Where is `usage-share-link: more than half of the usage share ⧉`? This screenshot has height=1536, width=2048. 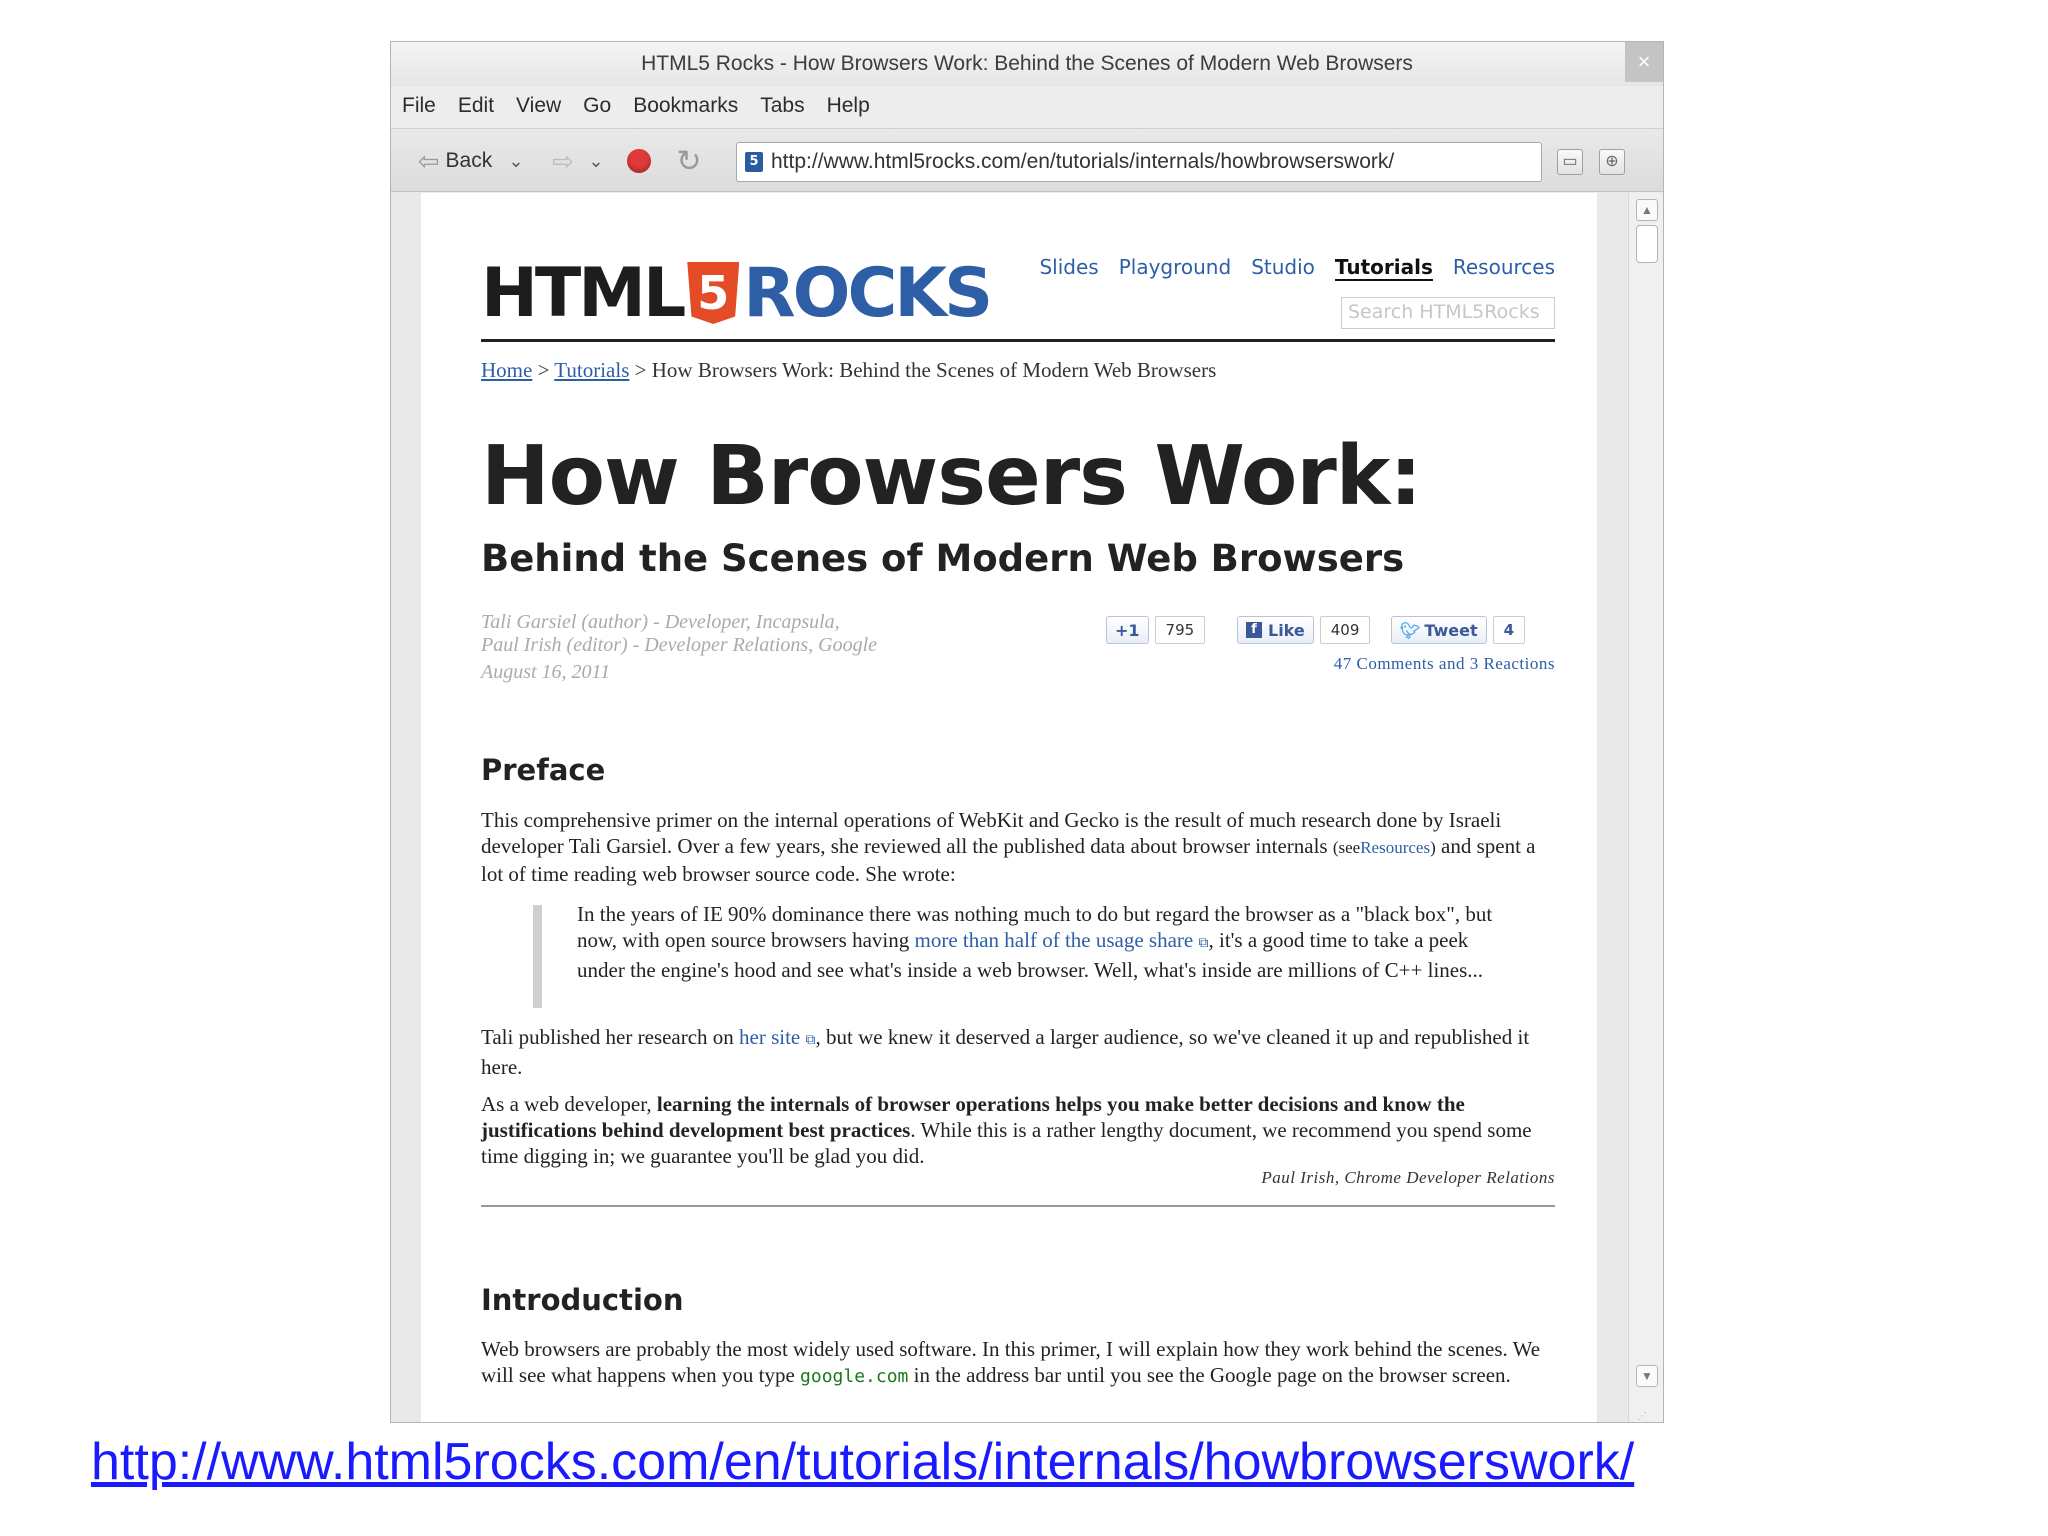 usage-share-link: more than half of the usage share ⧉ is located at coordinates (1062, 940).